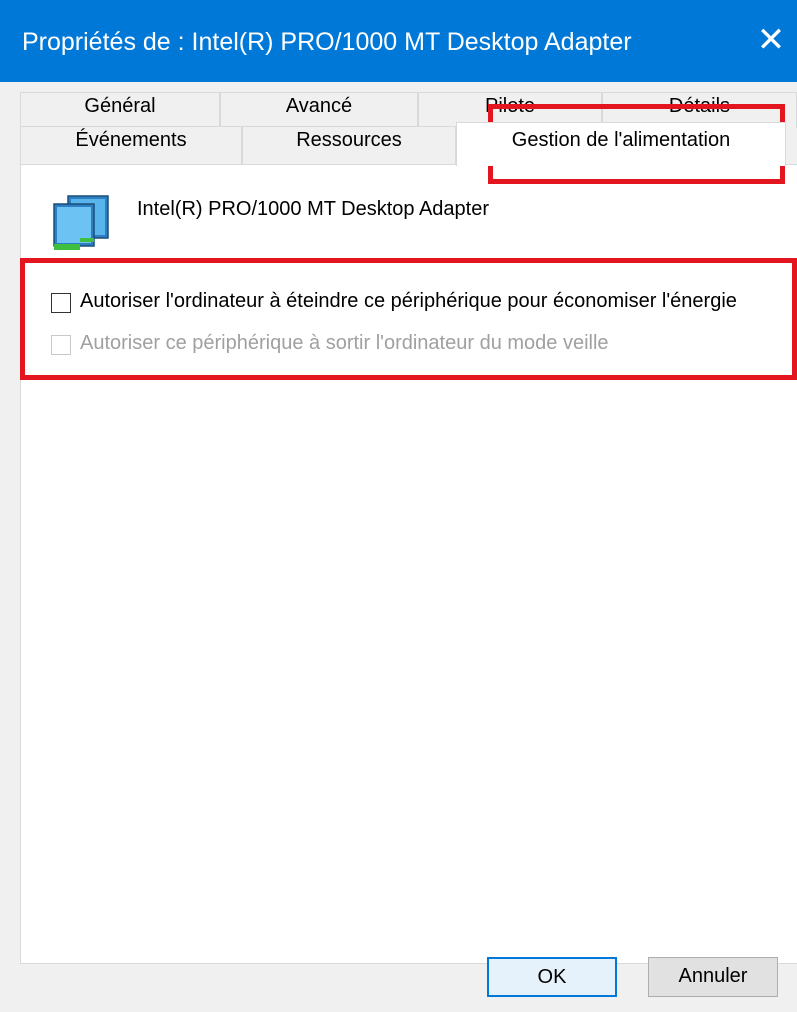 The width and height of the screenshot is (797, 1012). I want to click on device-name: Intel(R) PRO/1000 MT Desktop Adapter, so click(313, 209).